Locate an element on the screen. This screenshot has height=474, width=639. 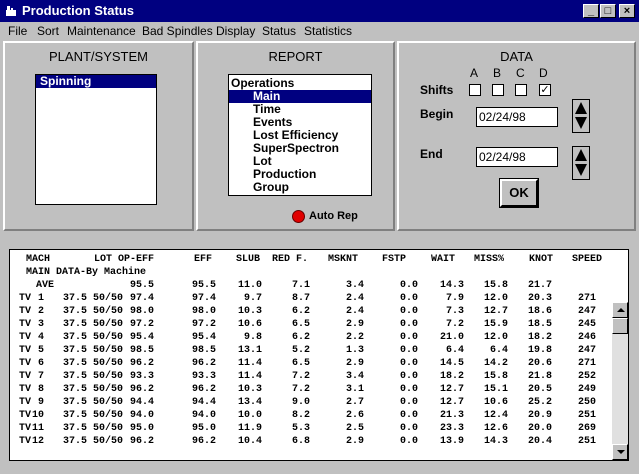
cell-msknt: 2.9 is located at coordinates (354, 363).